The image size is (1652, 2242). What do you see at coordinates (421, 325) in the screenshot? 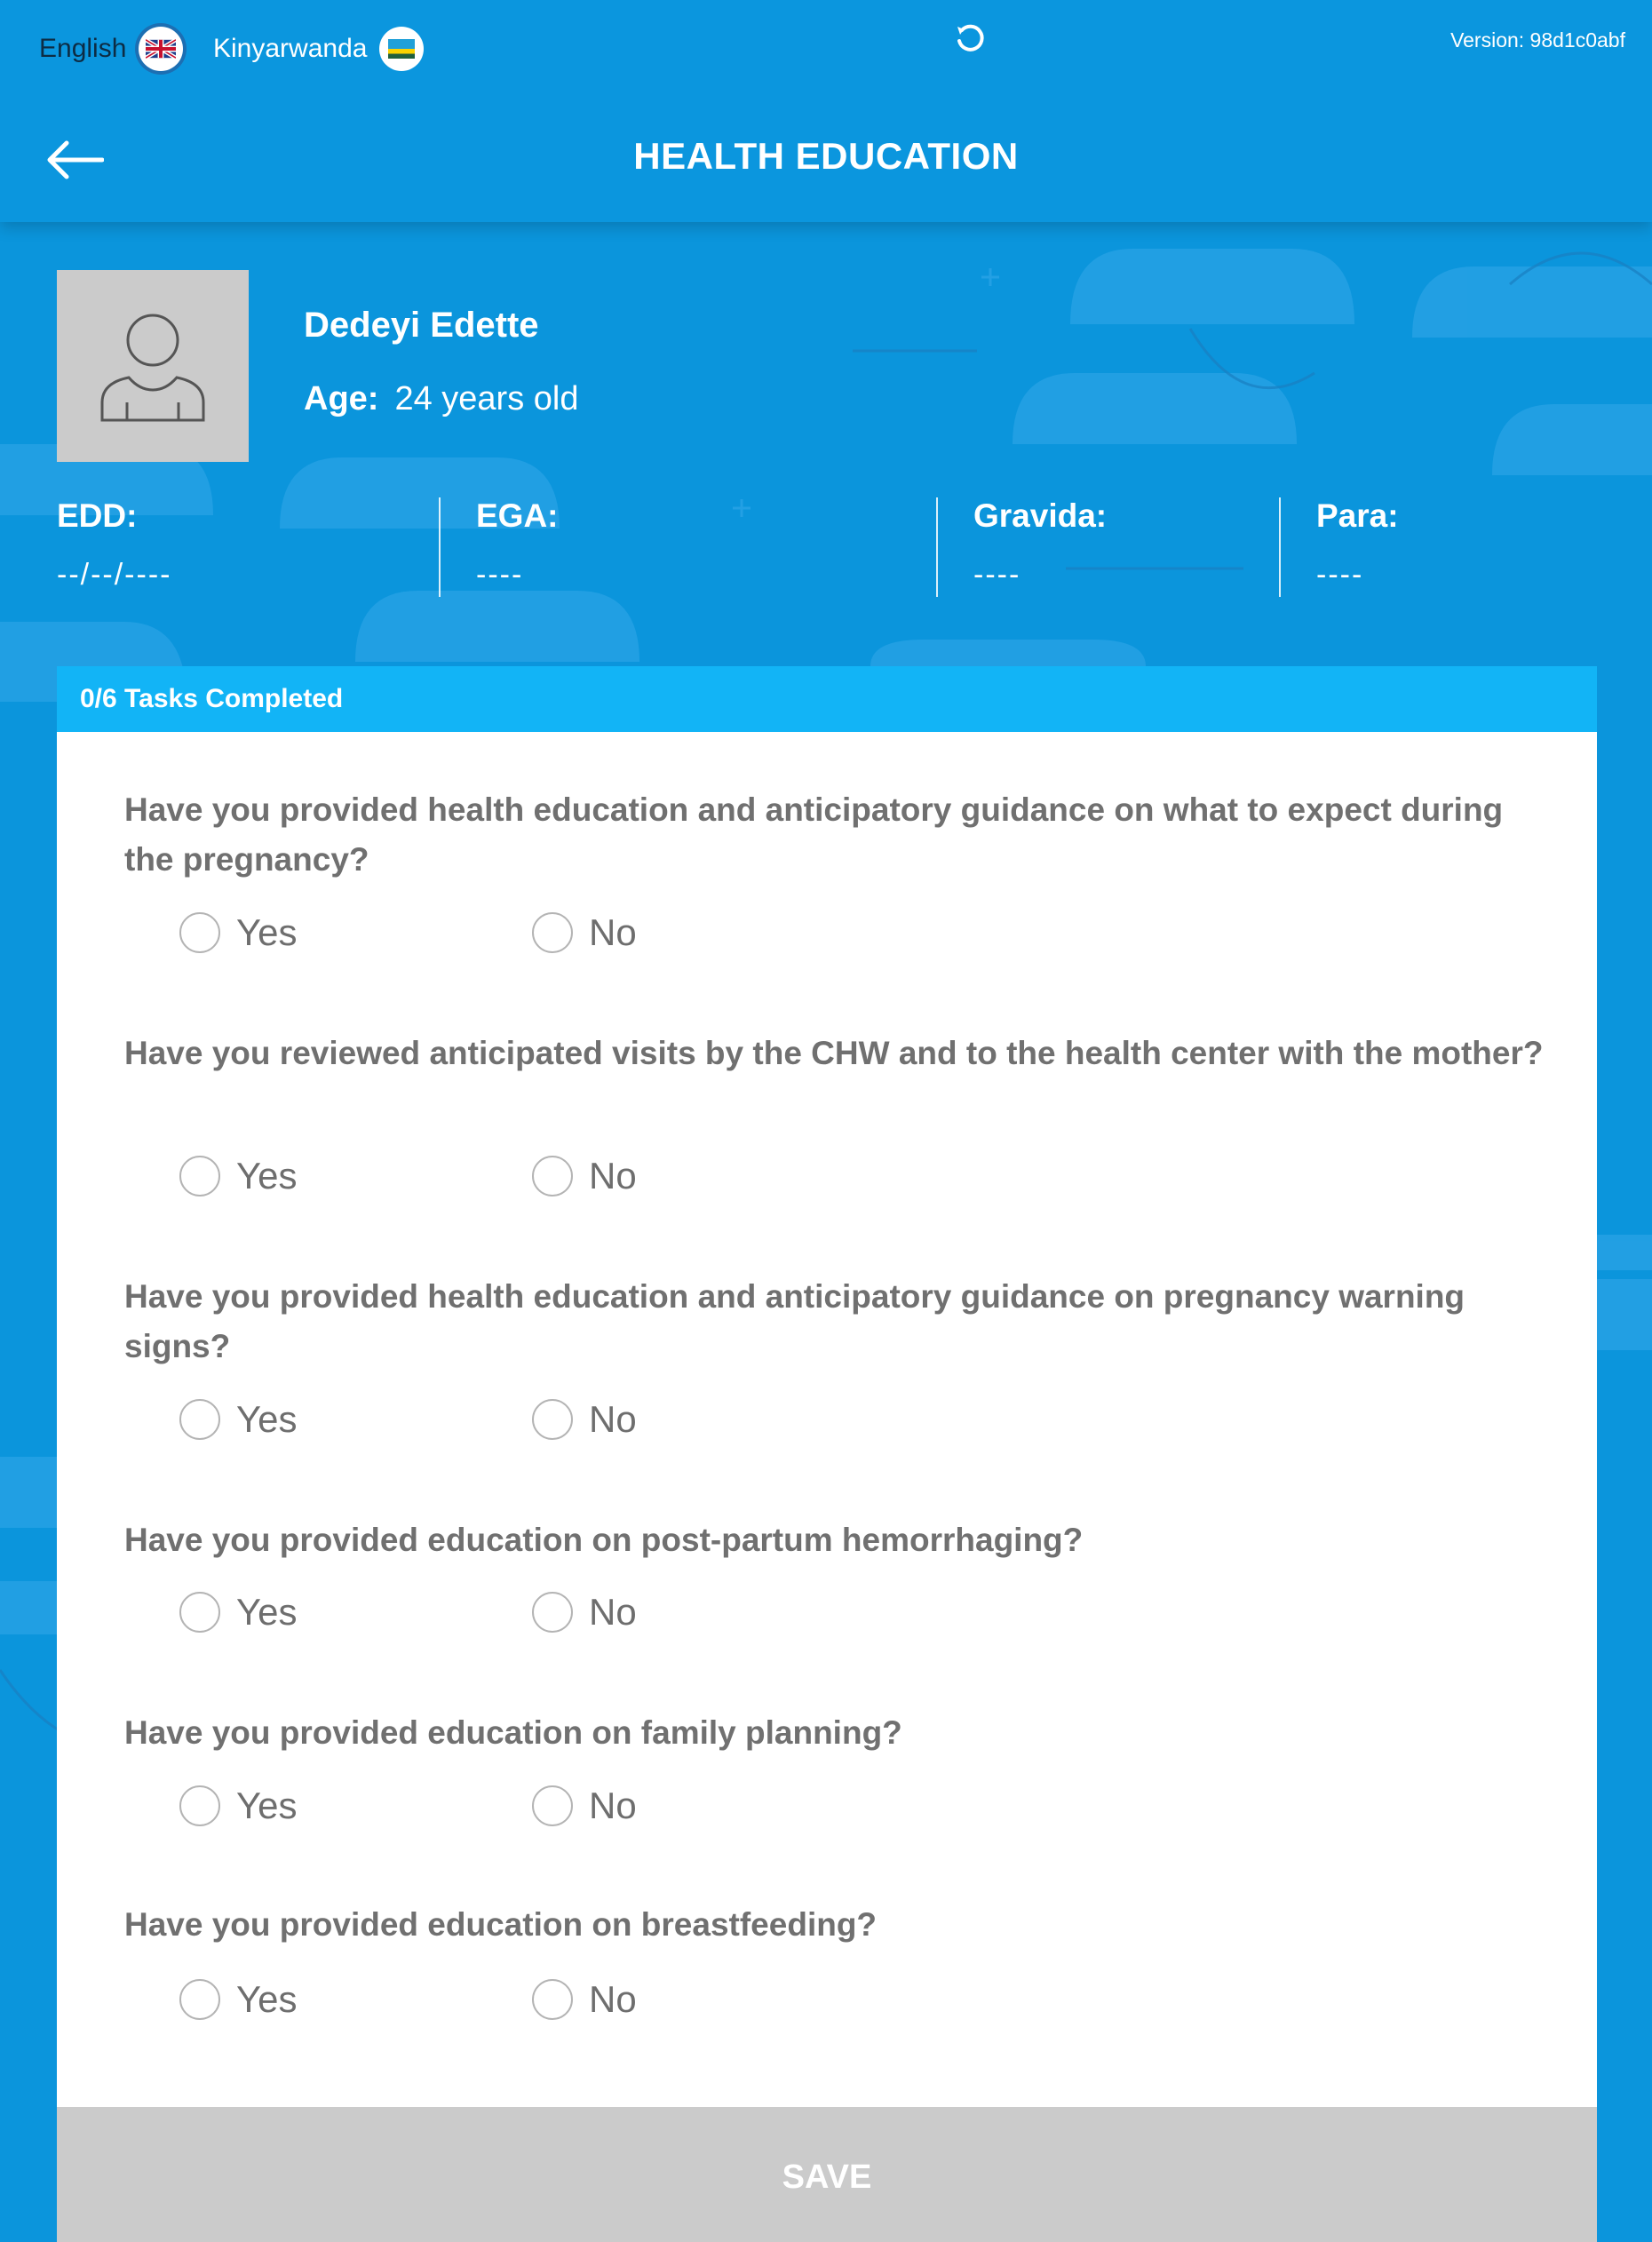
I see `patient-name: Dedeyi Edette` at bounding box center [421, 325].